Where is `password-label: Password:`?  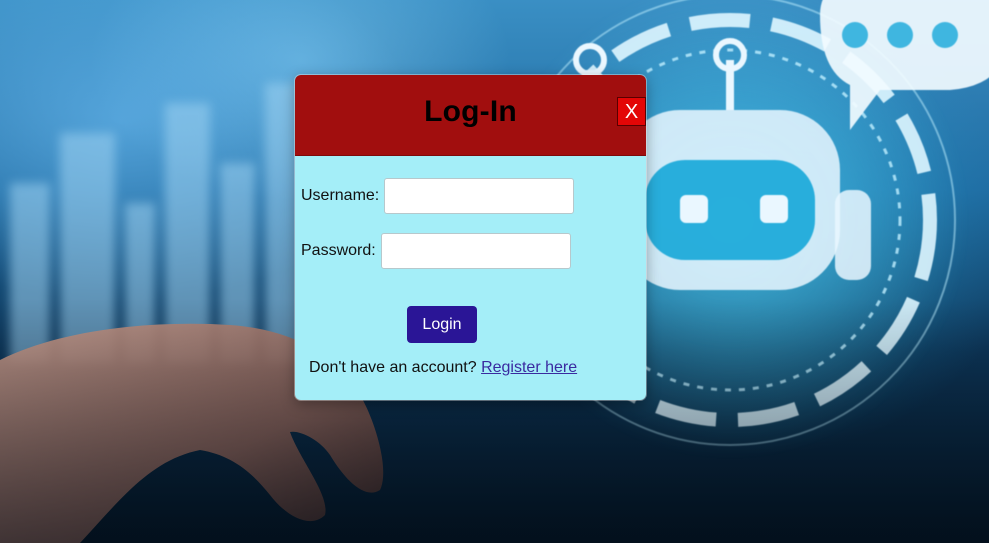
password-label: Password: is located at coordinates (338, 250).